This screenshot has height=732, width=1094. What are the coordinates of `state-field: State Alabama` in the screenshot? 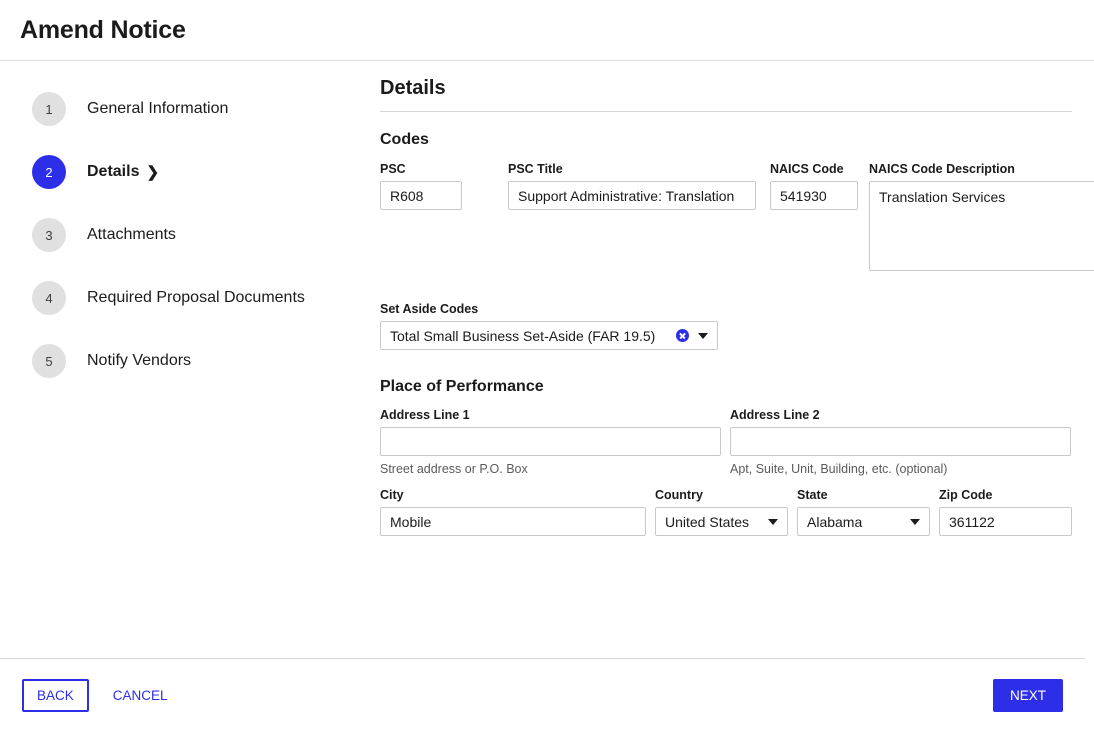 It's located at (863, 512).